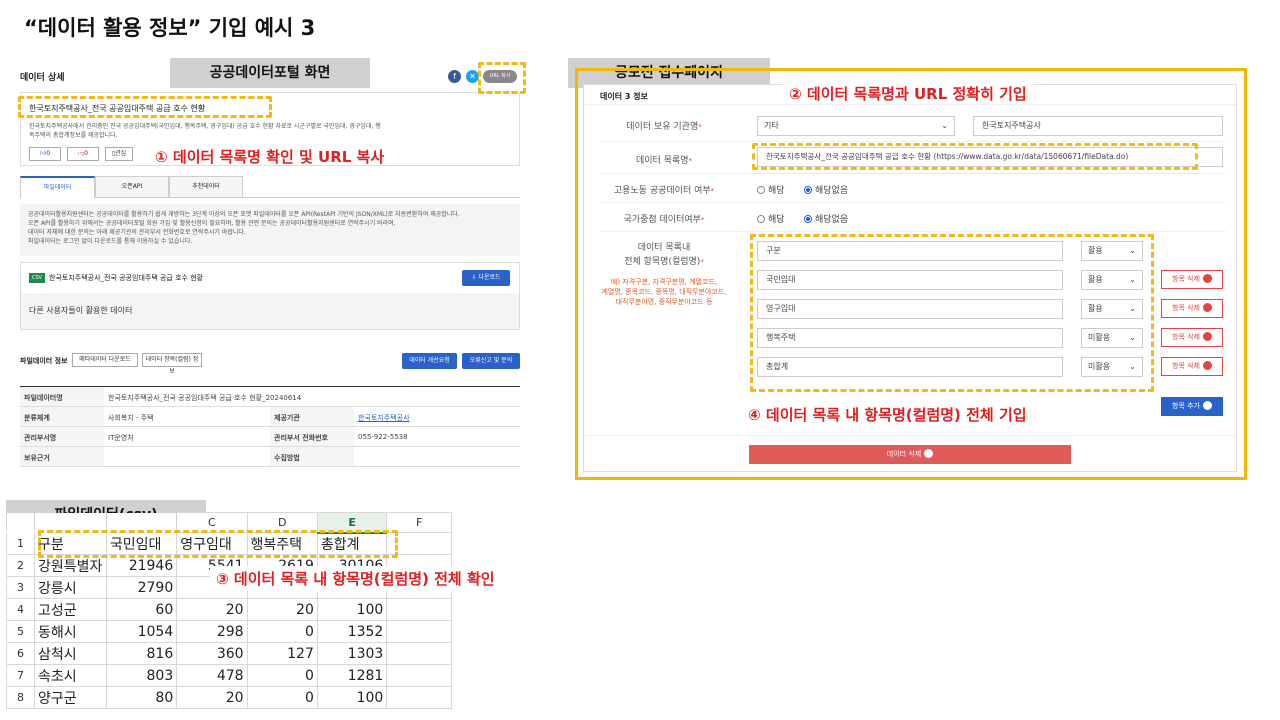 The height and width of the screenshot is (720, 1280). I want to click on cell: 삼척시, so click(70, 653).